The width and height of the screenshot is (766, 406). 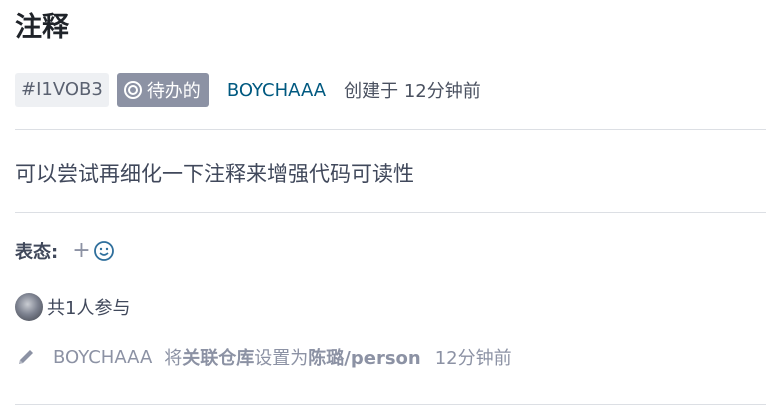 I want to click on divider-top, so click(x=390, y=129).